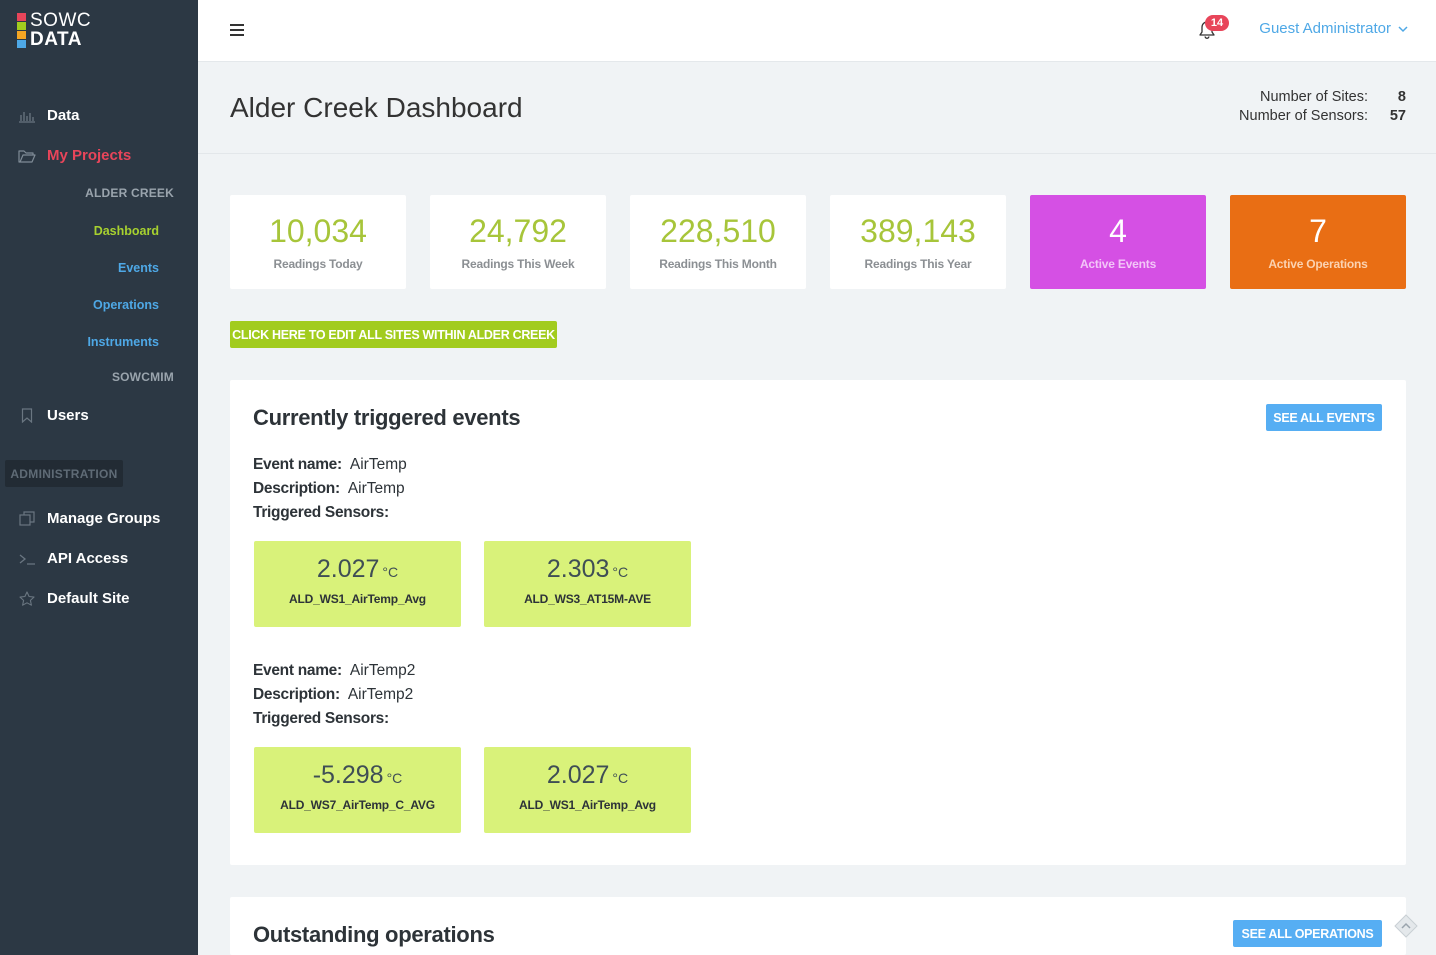  I want to click on sensor-value: 2.303, so click(578, 569).